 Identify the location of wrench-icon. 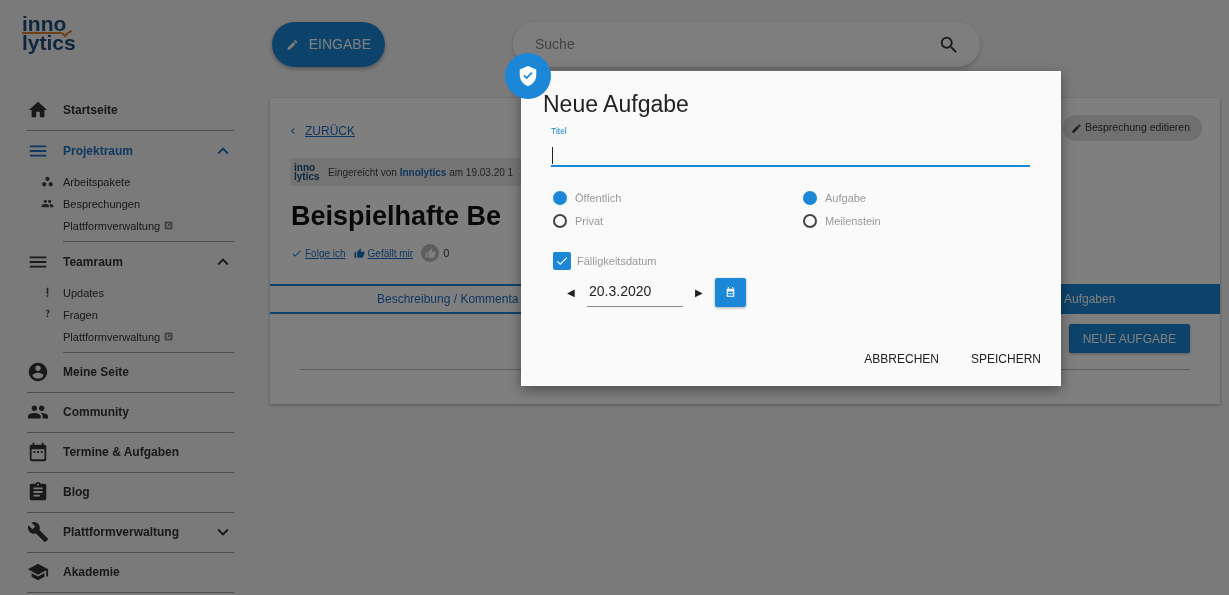
(38, 532).